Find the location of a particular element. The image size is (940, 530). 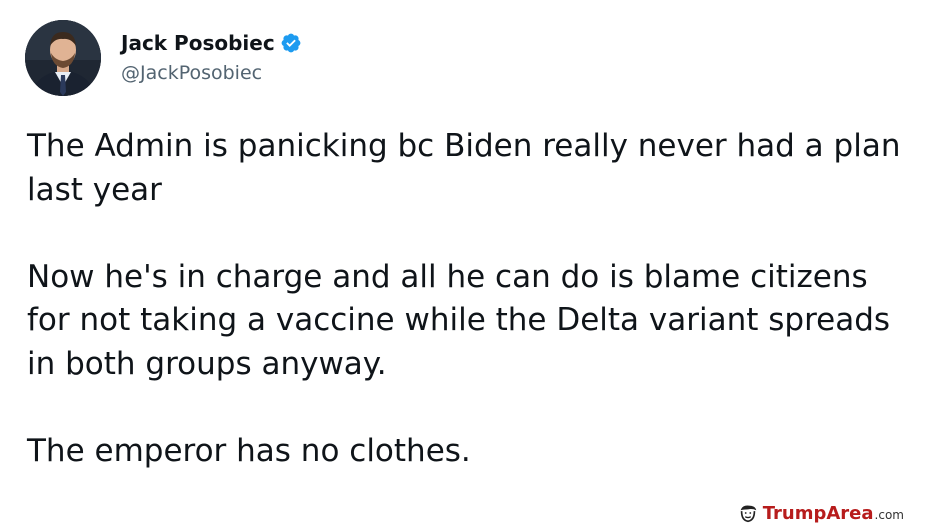

profile-photo-icon is located at coordinates (63, 58).